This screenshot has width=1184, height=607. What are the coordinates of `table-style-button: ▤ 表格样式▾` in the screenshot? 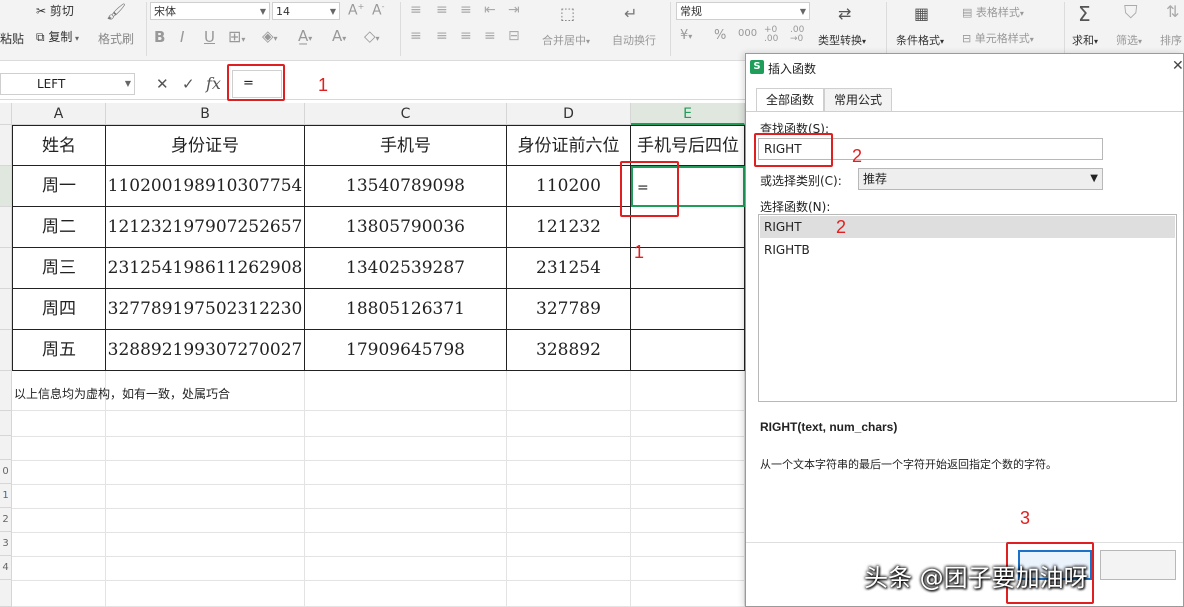 It's located at (993, 12).